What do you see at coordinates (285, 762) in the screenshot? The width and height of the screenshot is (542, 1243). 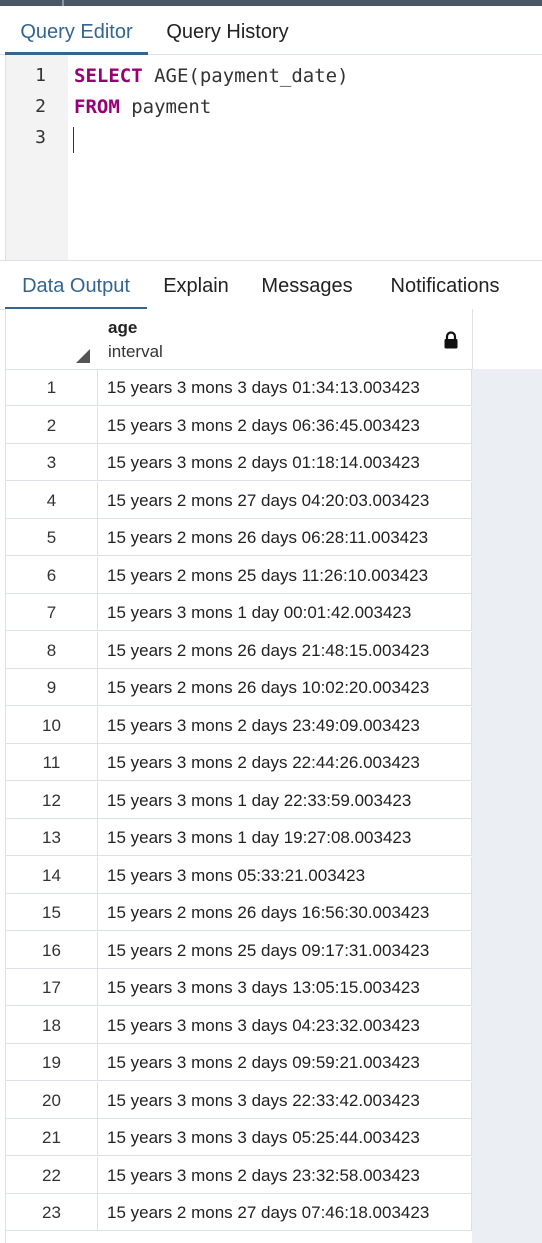 I see `cell-age: 15 years 3 mons 2 days 22:44:26.003423` at bounding box center [285, 762].